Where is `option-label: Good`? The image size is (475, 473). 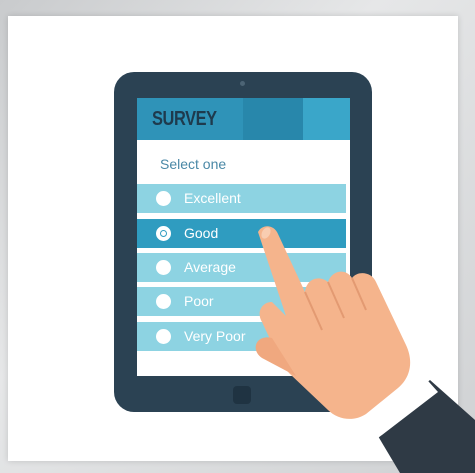
option-label: Good is located at coordinates (201, 233).